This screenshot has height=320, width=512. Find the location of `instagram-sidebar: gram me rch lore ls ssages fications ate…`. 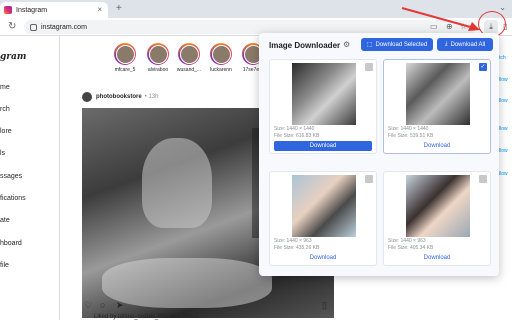

instagram-sidebar: gram me rch lore ls ssages fications ate… is located at coordinates (30, 178).